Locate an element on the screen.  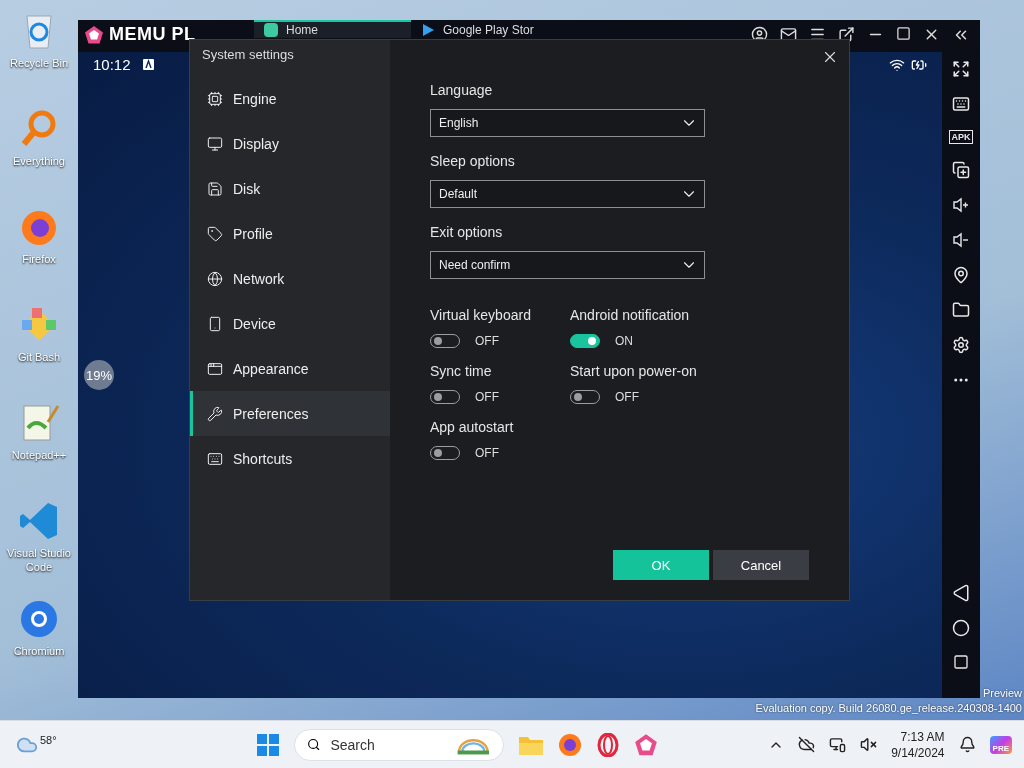
field-label: Language is located at coordinates (462, 90).